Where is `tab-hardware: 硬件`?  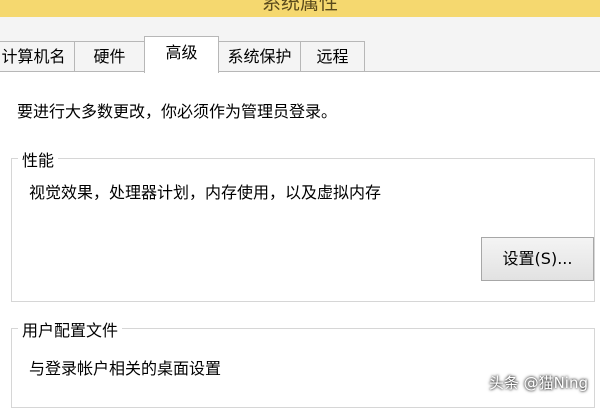
tab-hardware: 硬件 is located at coordinates (109, 56).